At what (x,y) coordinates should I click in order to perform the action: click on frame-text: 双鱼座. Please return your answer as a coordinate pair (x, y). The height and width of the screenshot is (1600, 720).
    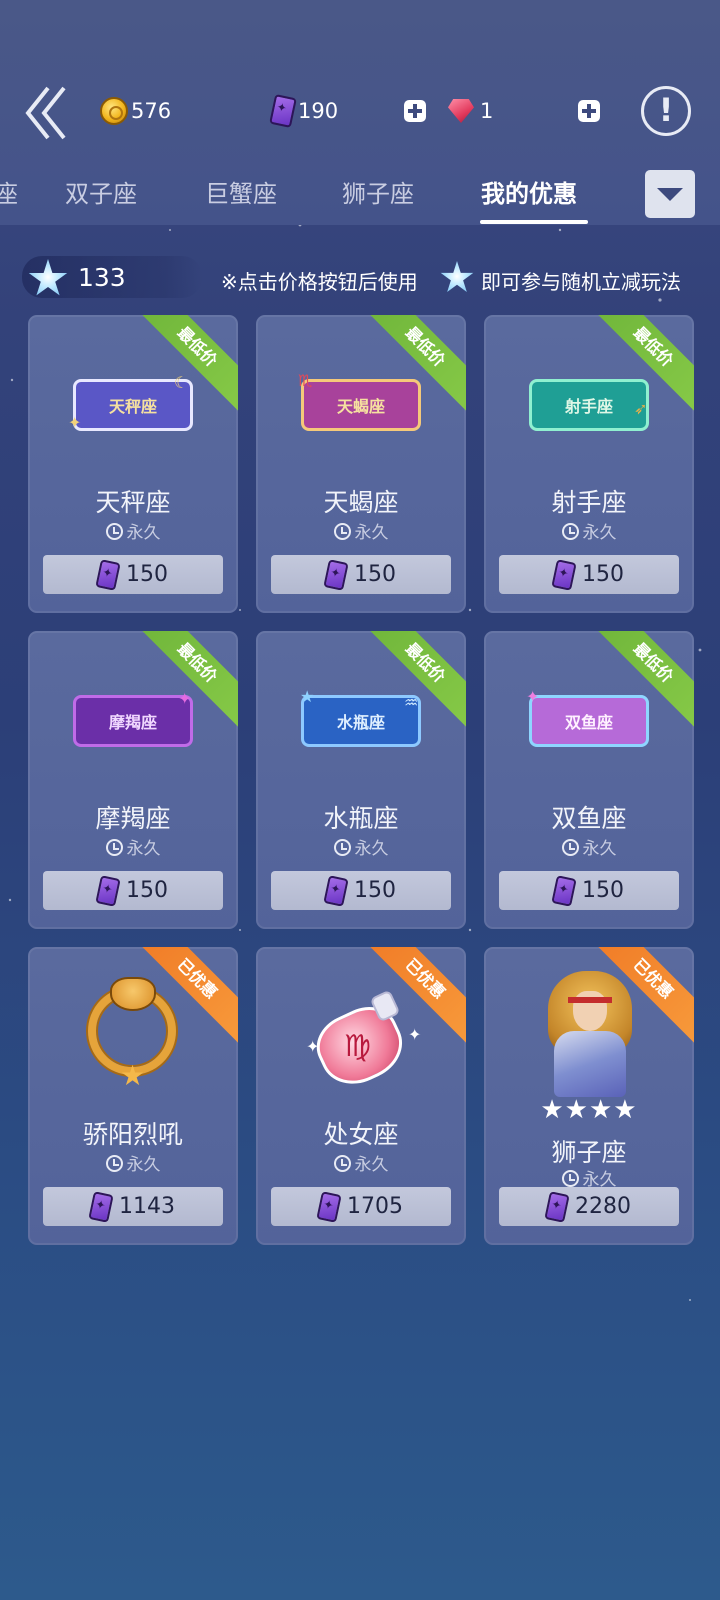
    Looking at the image, I should click on (588, 722).